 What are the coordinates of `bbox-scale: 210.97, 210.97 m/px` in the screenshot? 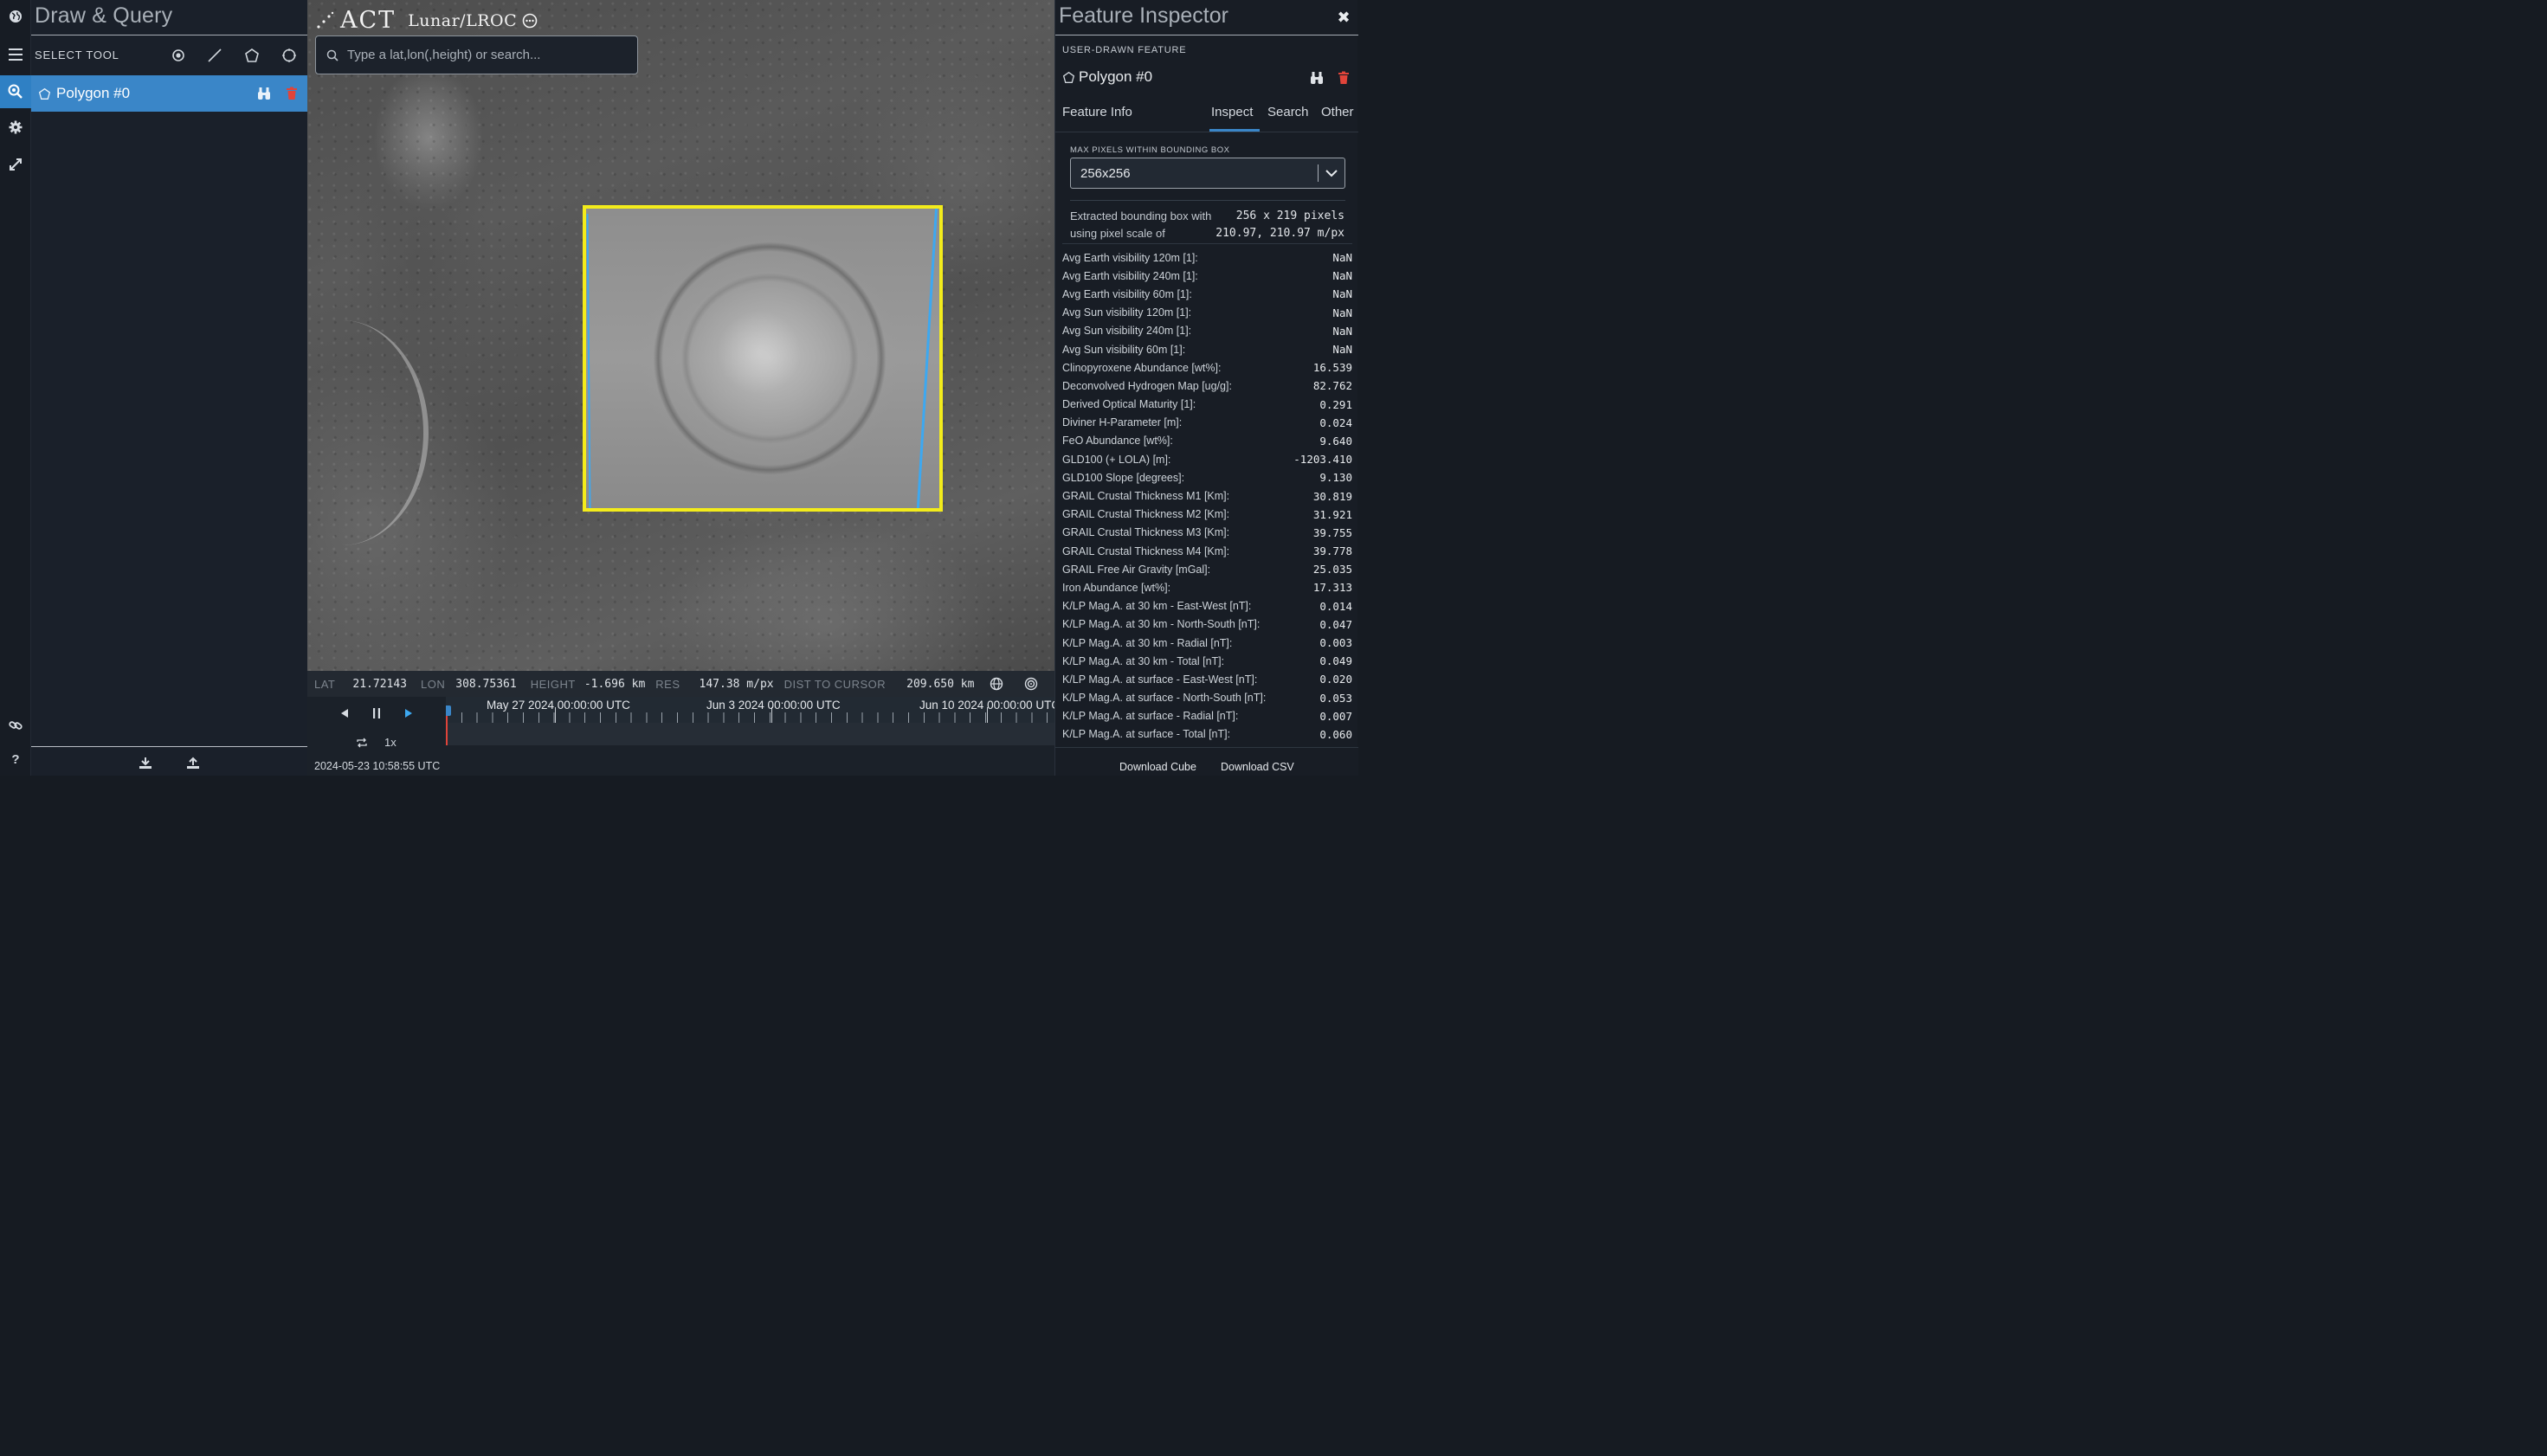 It's located at (1279, 233).